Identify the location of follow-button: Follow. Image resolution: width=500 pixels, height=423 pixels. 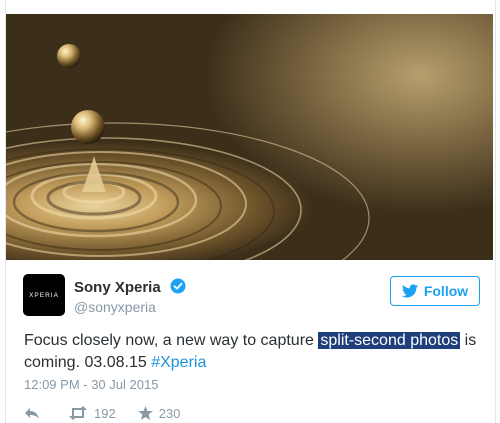
(435, 291).